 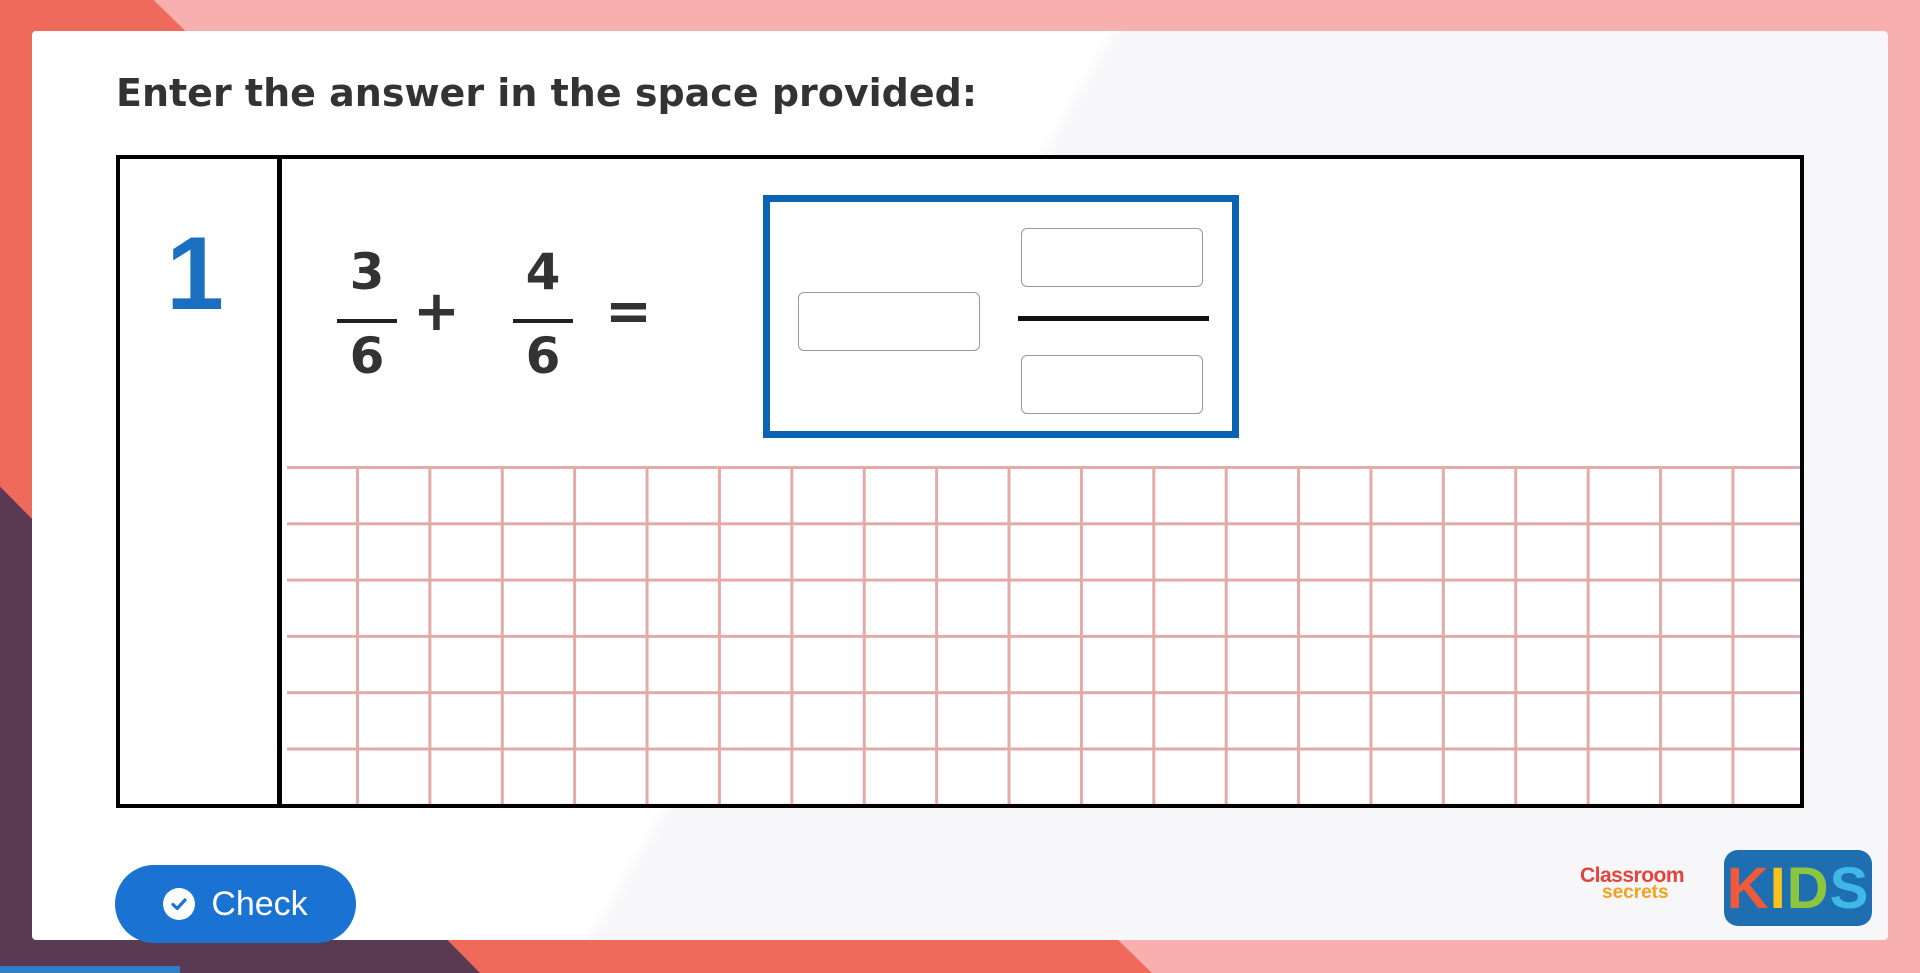 What do you see at coordinates (543, 314) in the screenshot?
I see `fraction-b: 4 6` at bounding box center [543, 314].